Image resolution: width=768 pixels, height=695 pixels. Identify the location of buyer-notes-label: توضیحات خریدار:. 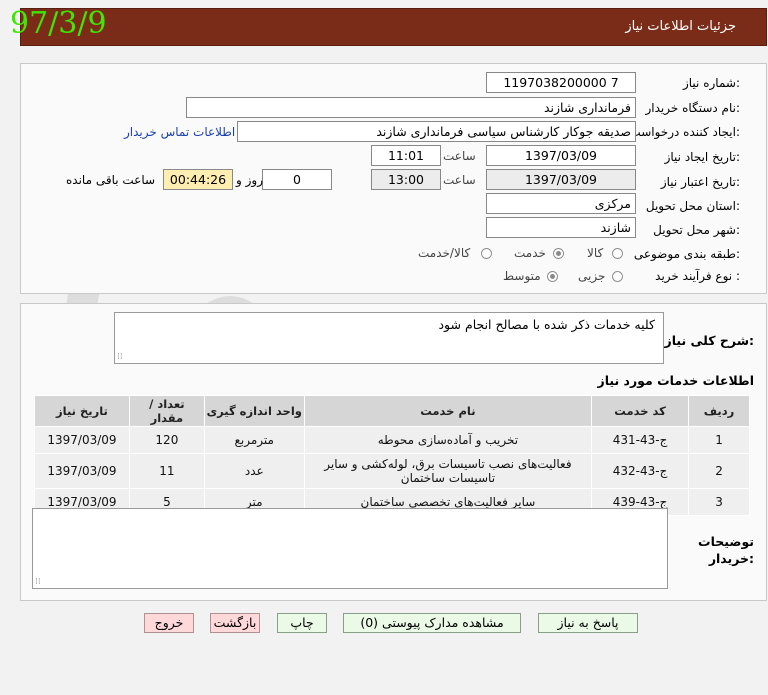
(726, 550).